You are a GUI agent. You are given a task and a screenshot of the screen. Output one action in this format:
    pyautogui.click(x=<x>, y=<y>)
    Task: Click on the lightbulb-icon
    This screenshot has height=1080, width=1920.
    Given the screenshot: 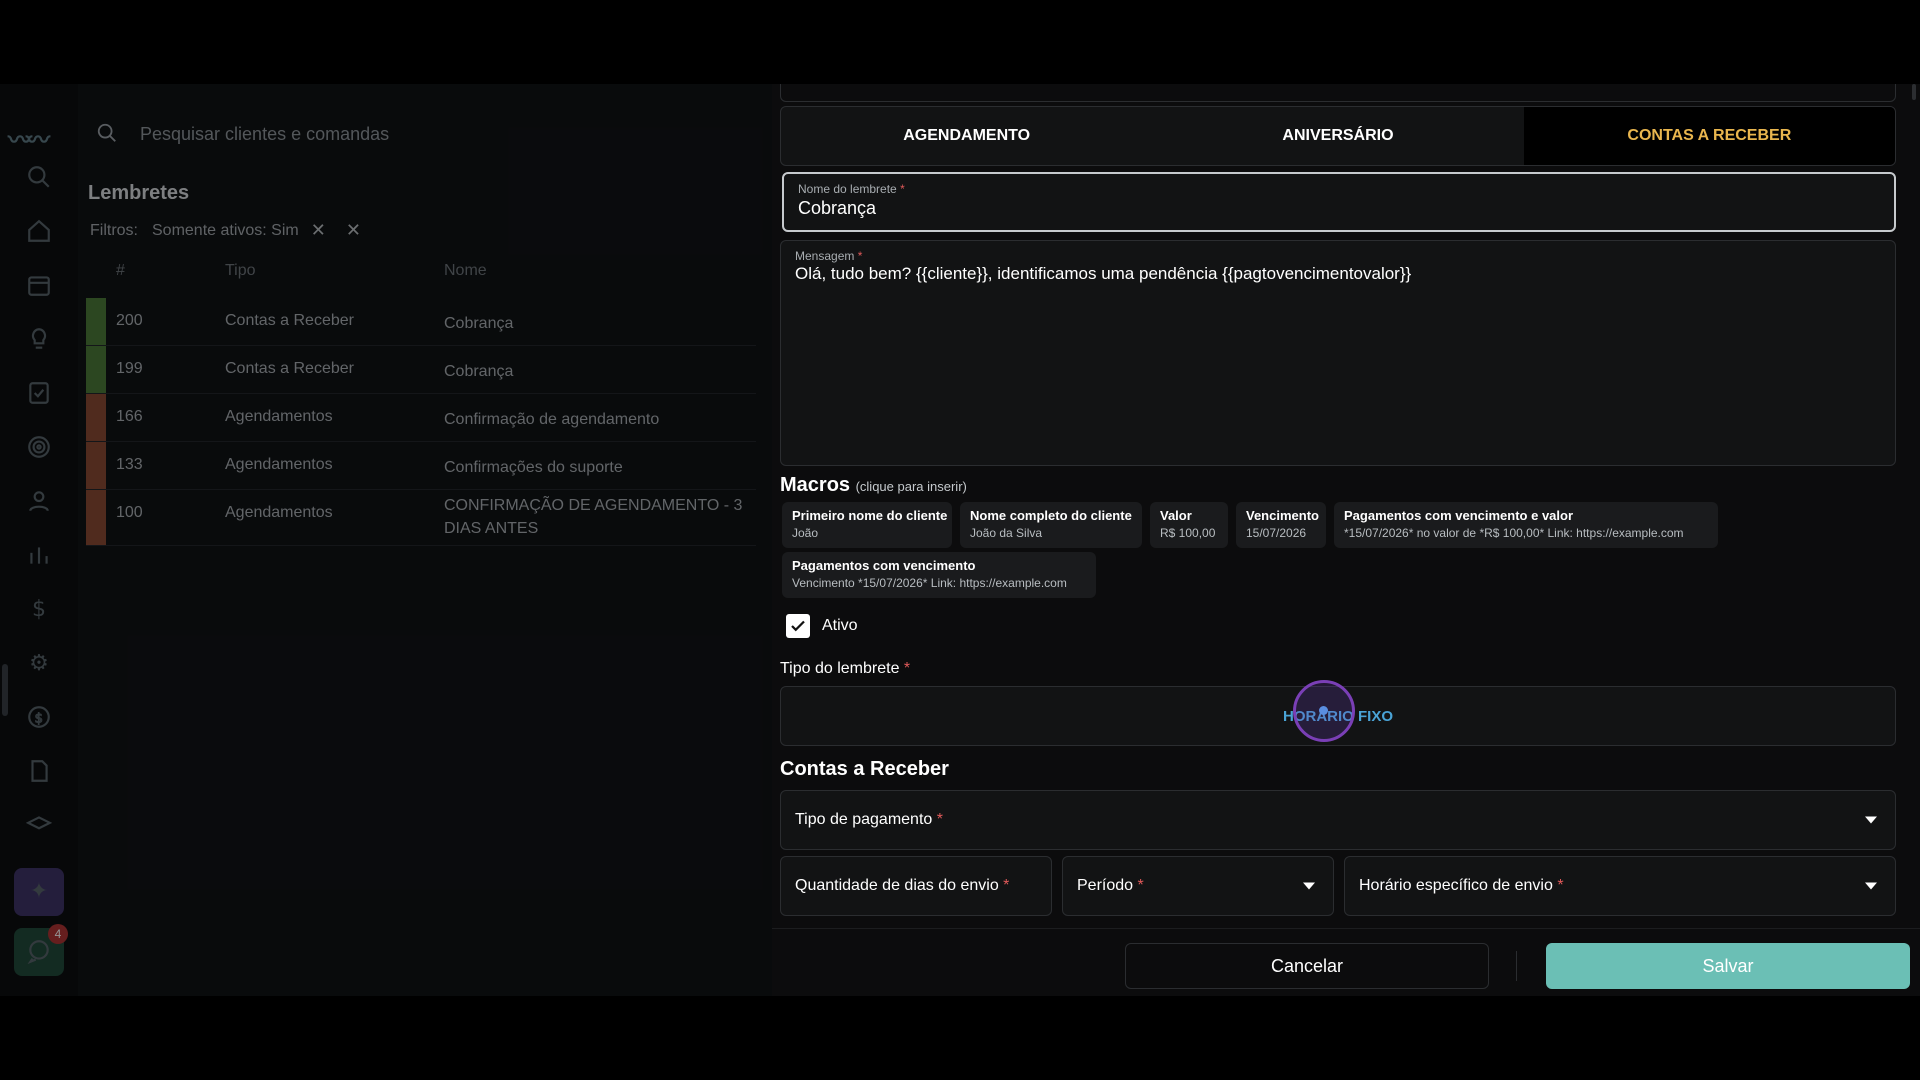 What is the action you would take?
    pyautogui.click(x=39, y=340)
    